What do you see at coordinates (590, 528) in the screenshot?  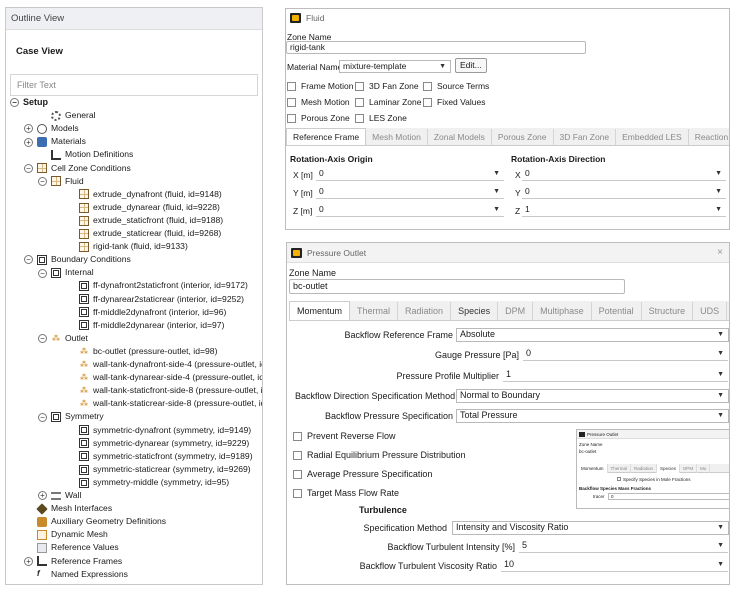 I see `specification-method-dropdown: Intensity and Viscosity Ratio ▼` at bounding box center [590, 528].